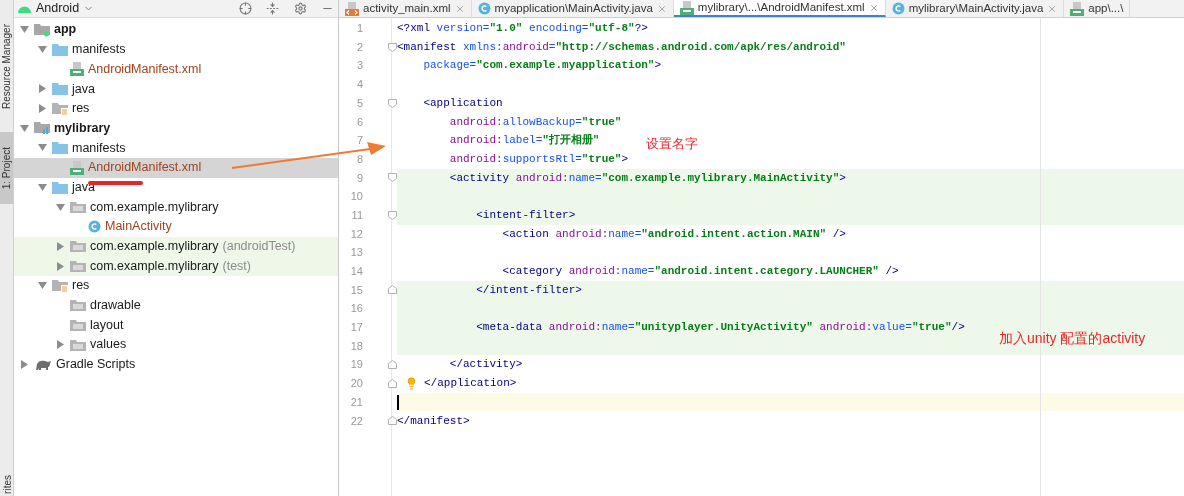 The height and width of the screenshot is (496, 1184). Describe the element at coordinates (42, 286) in the screenshot. I see `expanded-arrow-icon` at that location.